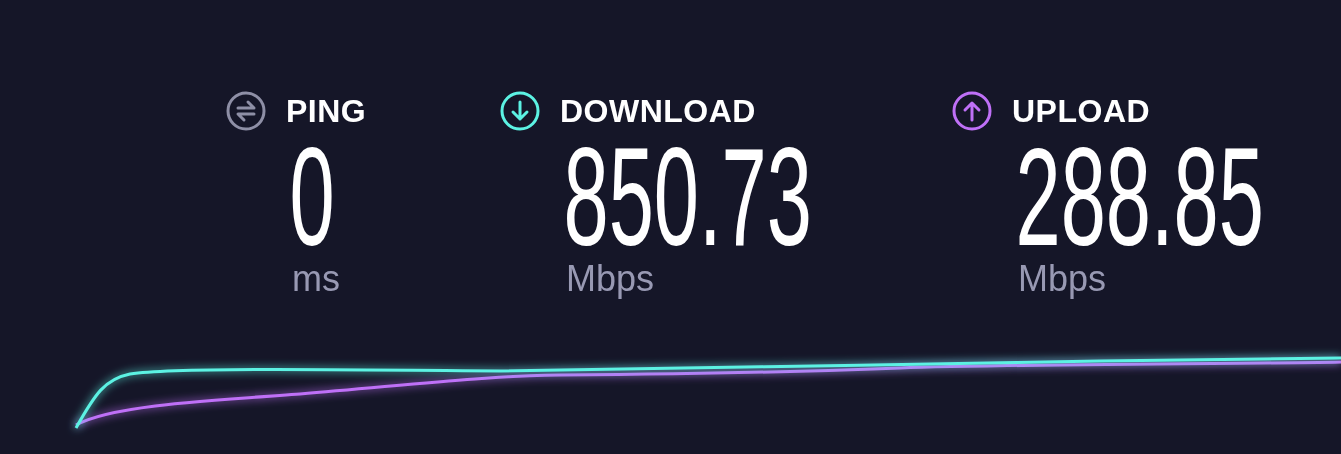 This screenshot has width=1341, height=454. What do you see at coordinates (687, 197) in the screenshot?
I see `metric-value: 850.73` at bounding box center [687, 197].